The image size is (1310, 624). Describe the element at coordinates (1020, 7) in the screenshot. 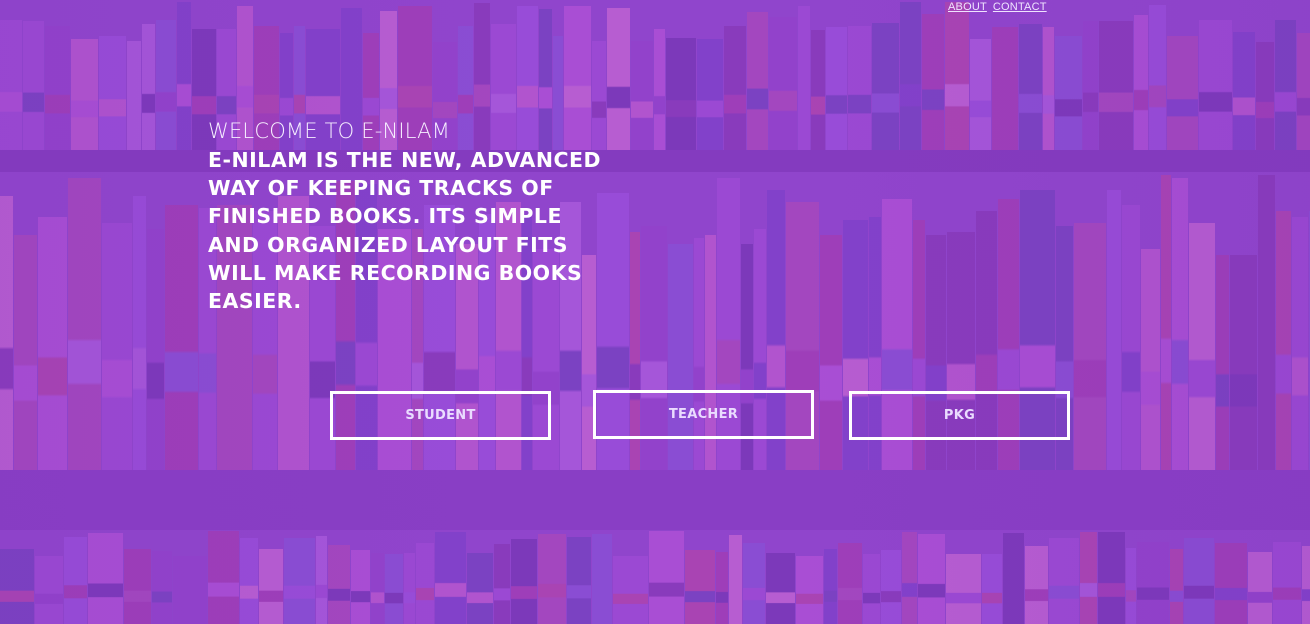

I see `contact-link: CONTACT` at that location.